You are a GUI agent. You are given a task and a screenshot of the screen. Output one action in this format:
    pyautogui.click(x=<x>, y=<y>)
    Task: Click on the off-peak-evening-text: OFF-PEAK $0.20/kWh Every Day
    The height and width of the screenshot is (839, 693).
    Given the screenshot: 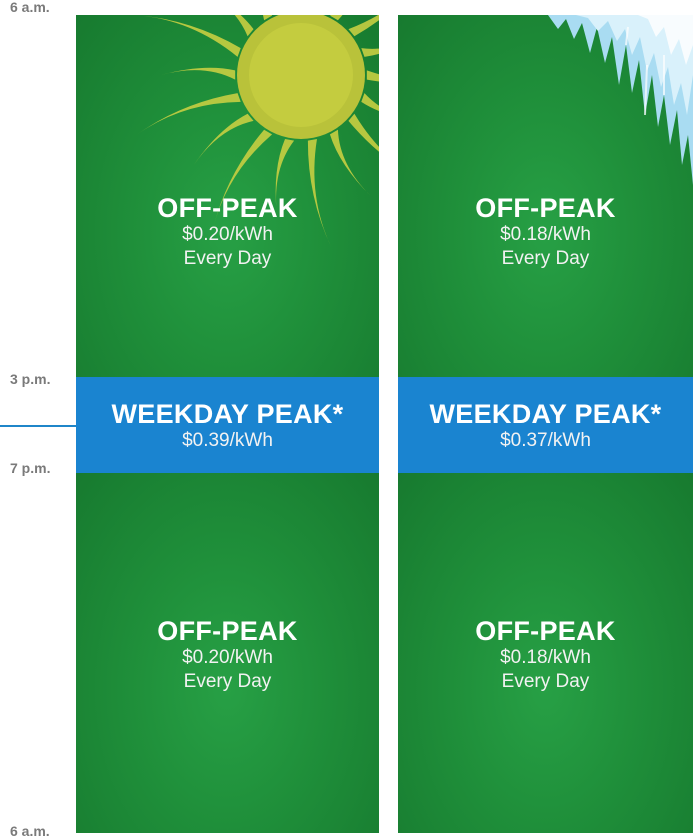 What is the action you would take?
    pyautogui.click(x=227, y=655)
    